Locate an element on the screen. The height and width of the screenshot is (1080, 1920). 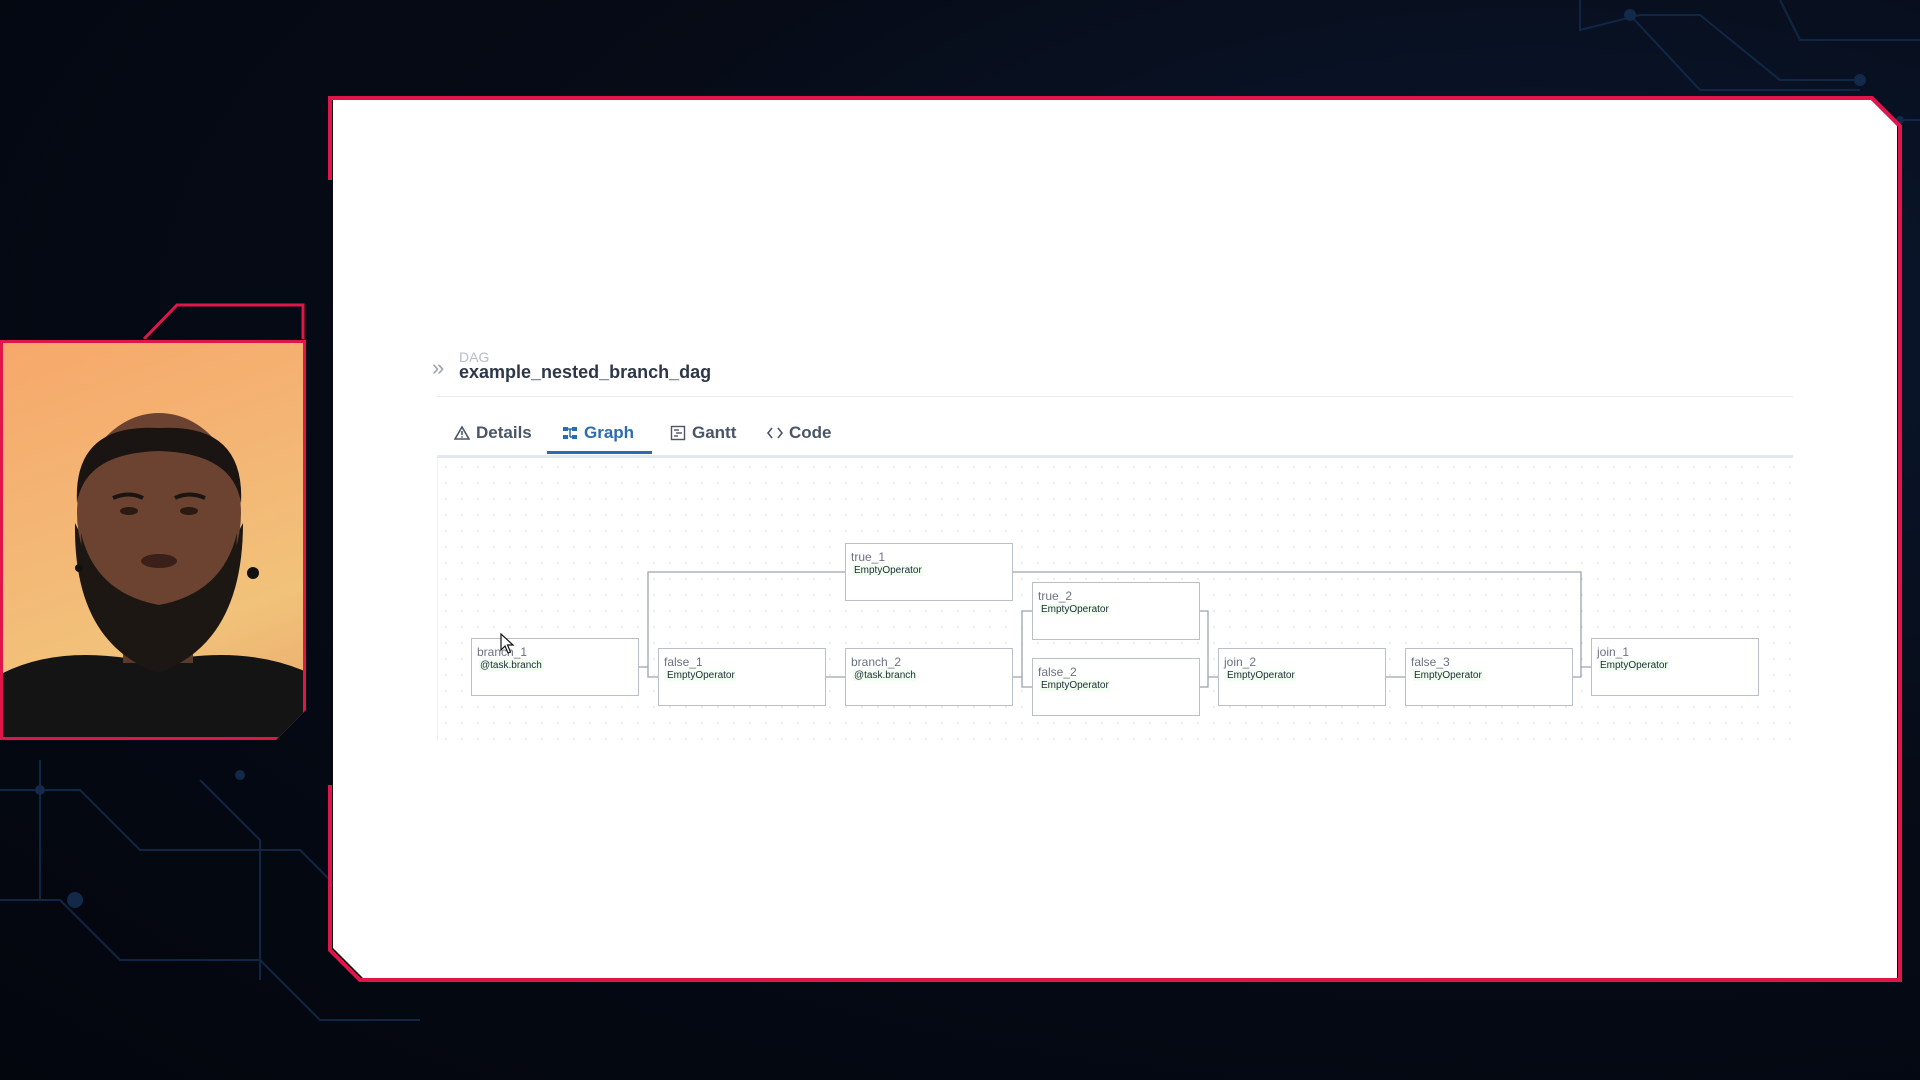
active-tab-indicator is located at coordinates (599, 452).